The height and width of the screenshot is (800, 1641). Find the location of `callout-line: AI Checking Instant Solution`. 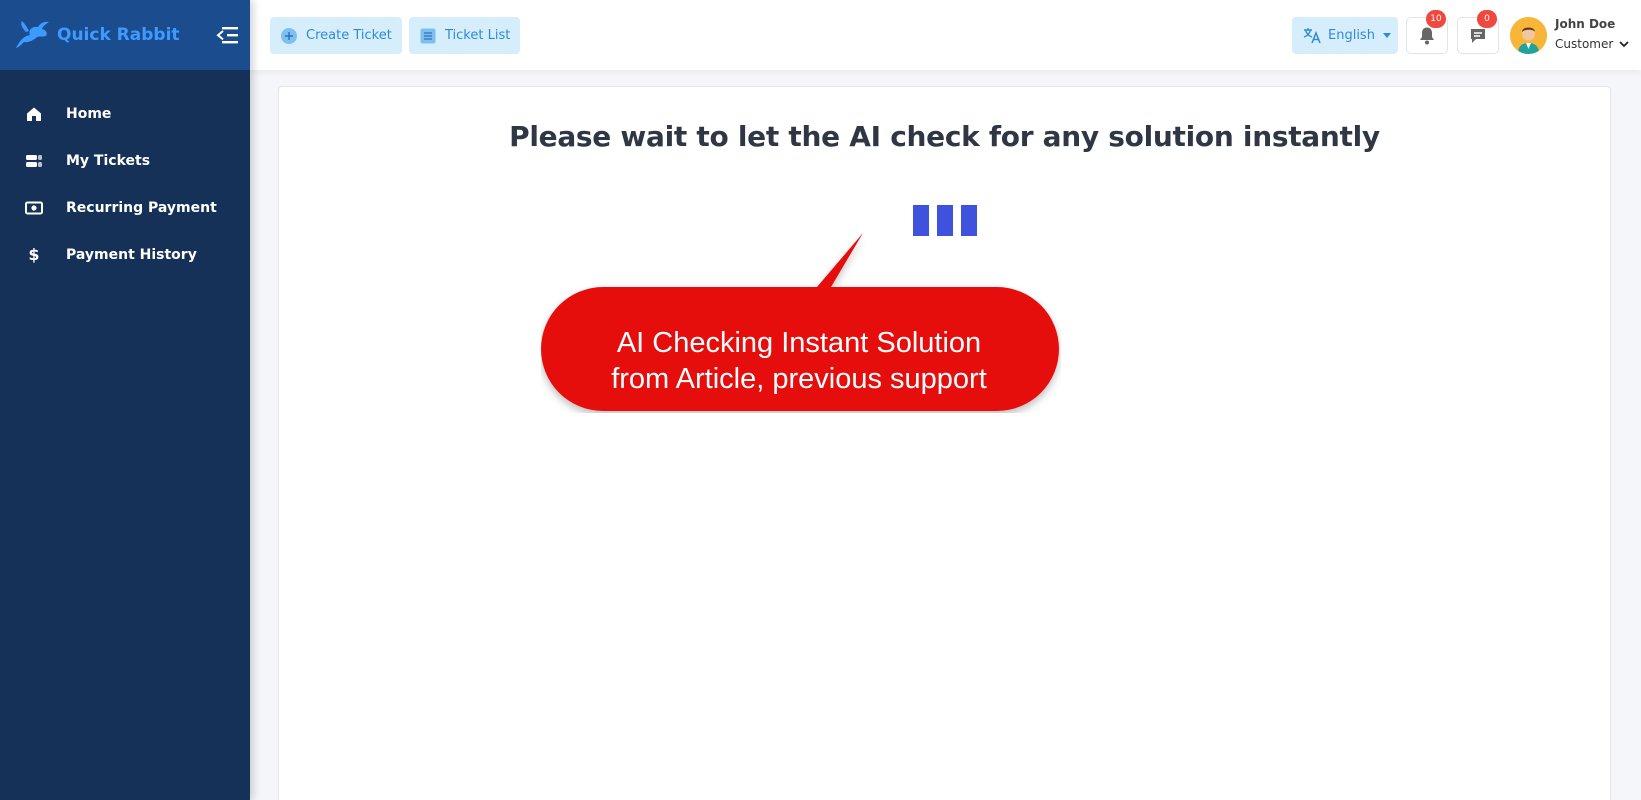

callout-line: AI Checking Instant Solution is located at coordinates (799, 343).